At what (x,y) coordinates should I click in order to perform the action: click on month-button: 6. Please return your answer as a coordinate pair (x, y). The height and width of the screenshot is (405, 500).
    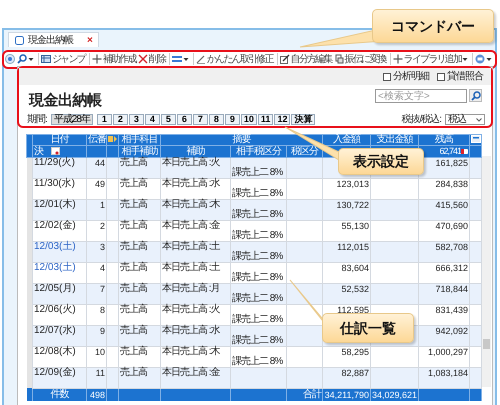
    Looking at the image, I should click on (184, 119).